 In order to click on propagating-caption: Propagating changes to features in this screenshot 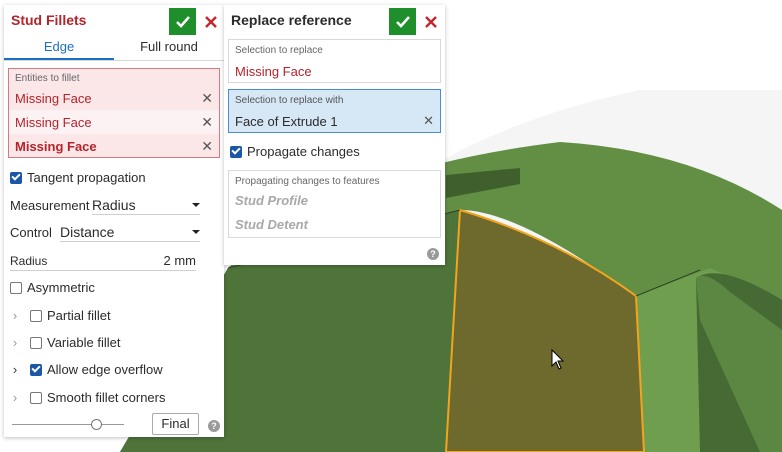, I will do `click(307, 181)`.